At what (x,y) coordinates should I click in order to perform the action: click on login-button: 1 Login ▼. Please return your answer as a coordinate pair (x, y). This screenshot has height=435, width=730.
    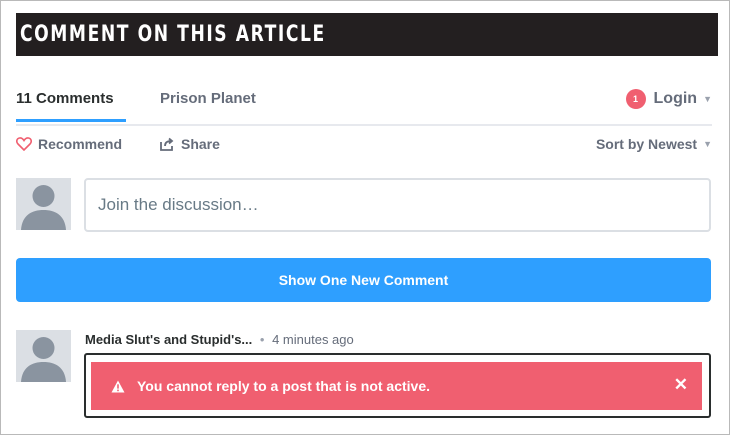
    Looking at the image, I should click on (668, 99).